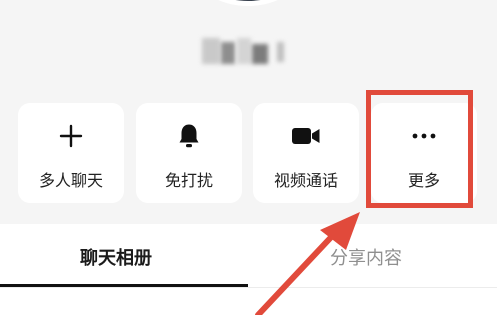 This screenshot has width=497, height=315. Describe the element at coordinates (71, 153) in the screenshot. I see `group-chat-button: 多人聊天` at that location.